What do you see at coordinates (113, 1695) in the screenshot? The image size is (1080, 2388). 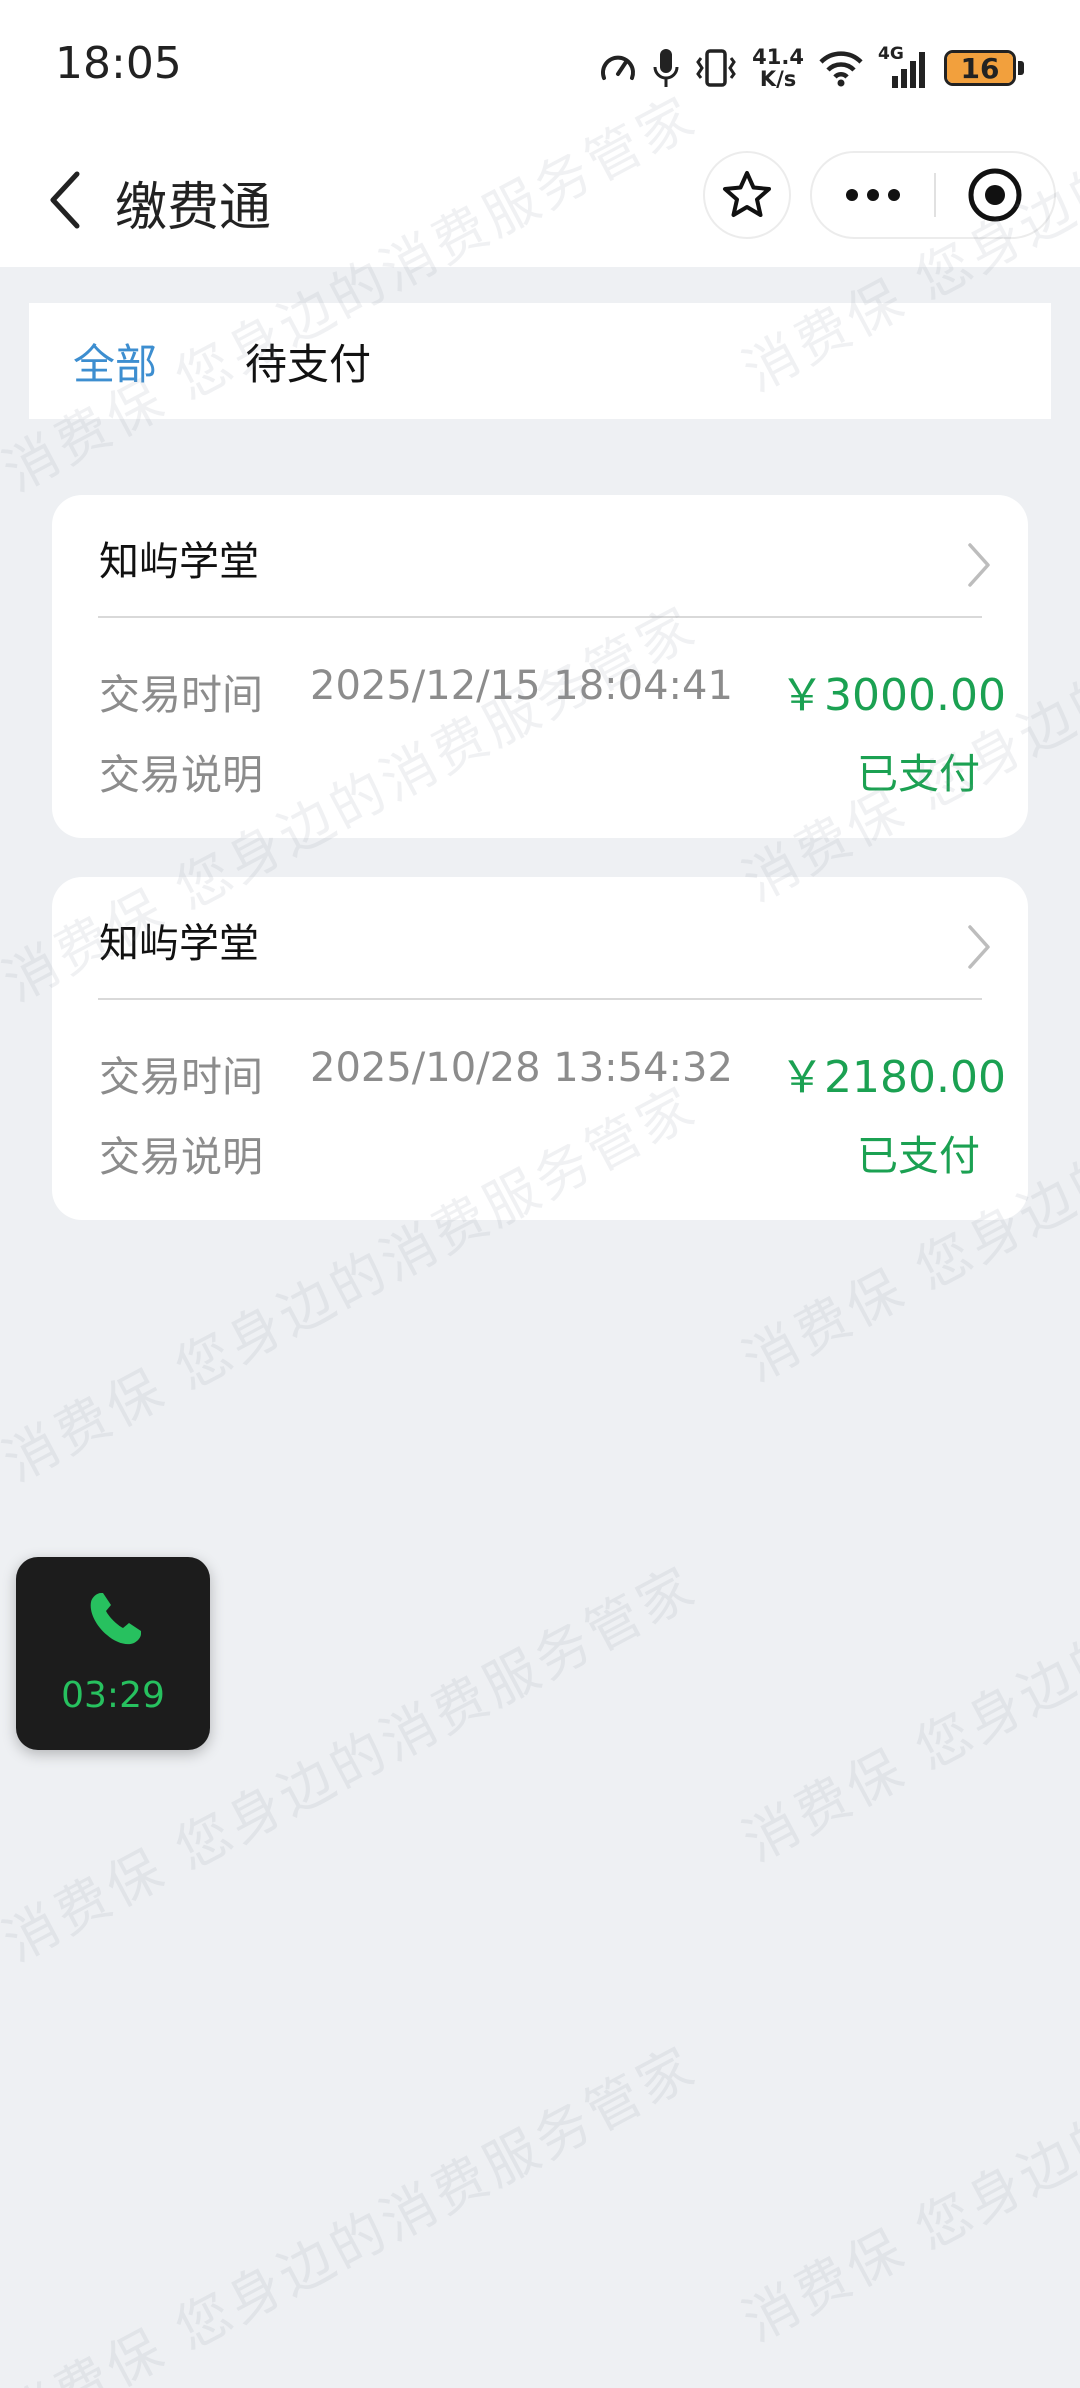 I see `call-timer: 03:29` at bounding box center [113, 1695].